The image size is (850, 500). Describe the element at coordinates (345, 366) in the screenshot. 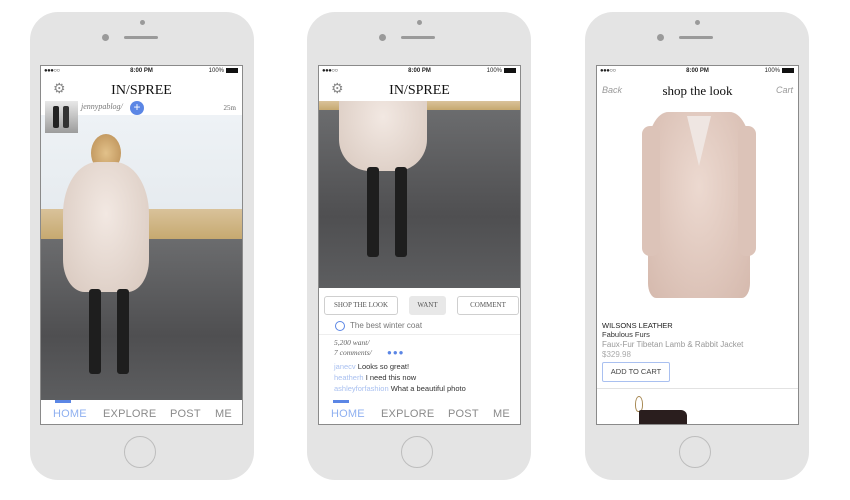

I see `comment-user: janecv` at that location.